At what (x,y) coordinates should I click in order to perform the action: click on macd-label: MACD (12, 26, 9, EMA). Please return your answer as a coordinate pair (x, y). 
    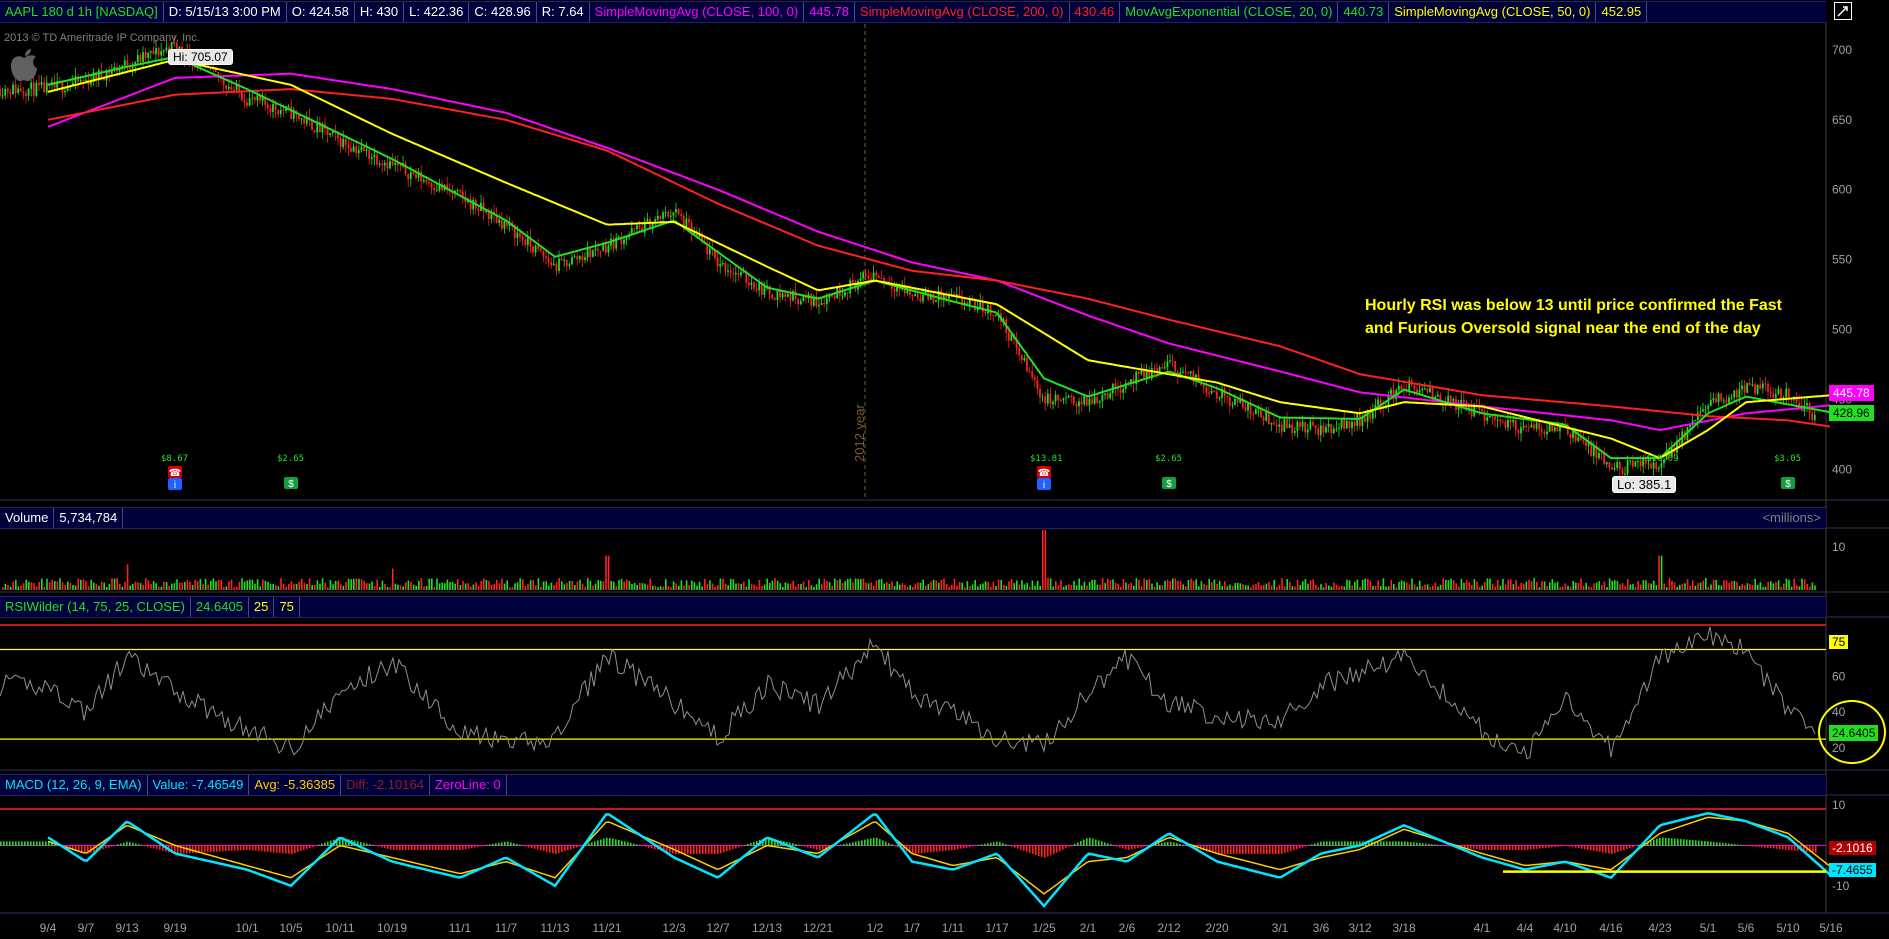
    Looking at the image, I should click on (74, 785).